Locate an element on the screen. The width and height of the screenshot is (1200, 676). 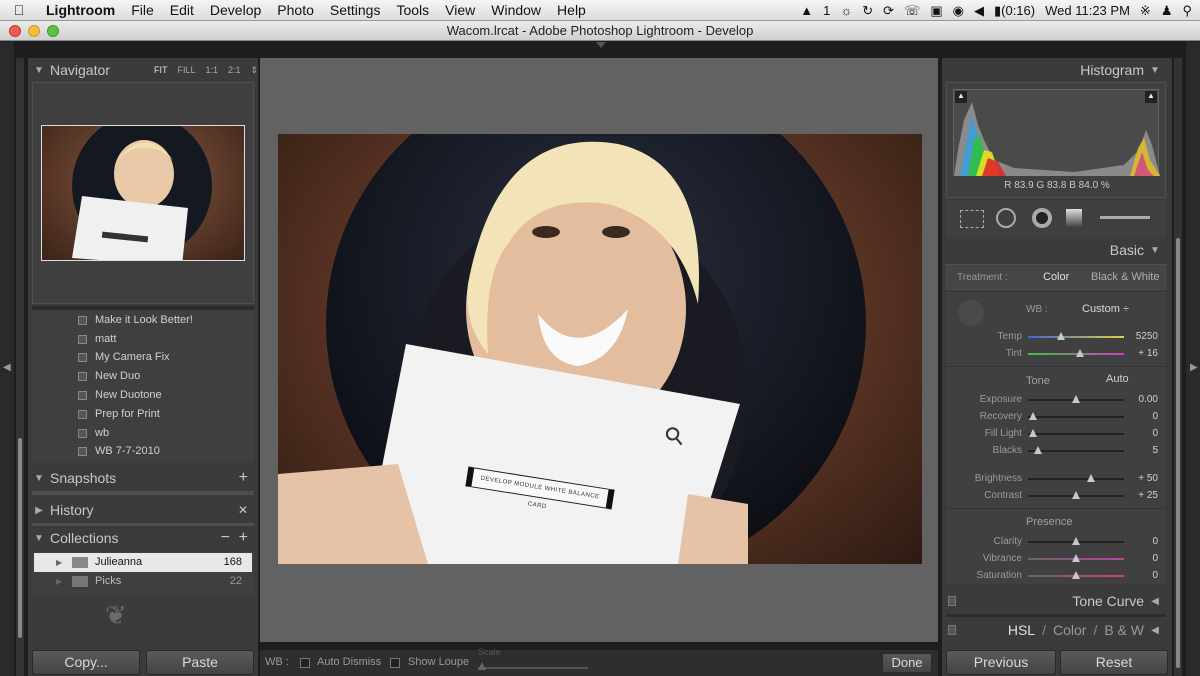
slider-value: 5250 is located at coordinates (1138, 336).